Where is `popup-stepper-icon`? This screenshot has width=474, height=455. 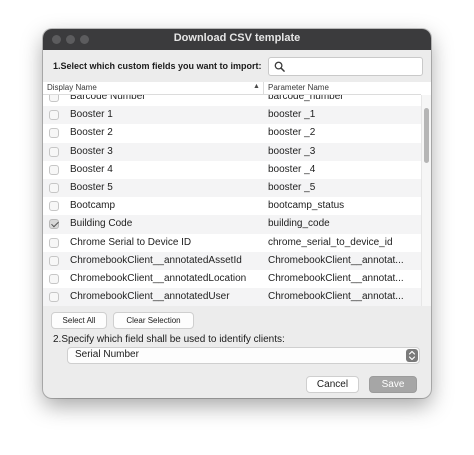 popup-stepper-icon is located at coordinates (412, 355).